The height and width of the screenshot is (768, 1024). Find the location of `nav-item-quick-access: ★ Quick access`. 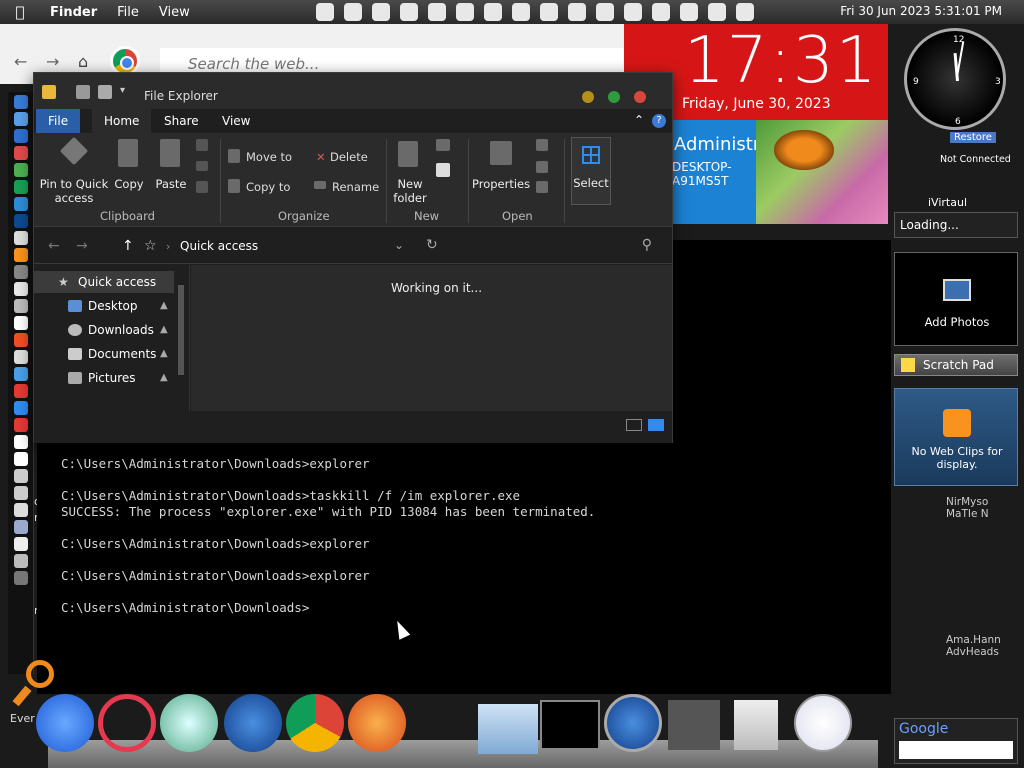

nav-item-quick-access: ★ Quick access is located at coordinates (104, 282).